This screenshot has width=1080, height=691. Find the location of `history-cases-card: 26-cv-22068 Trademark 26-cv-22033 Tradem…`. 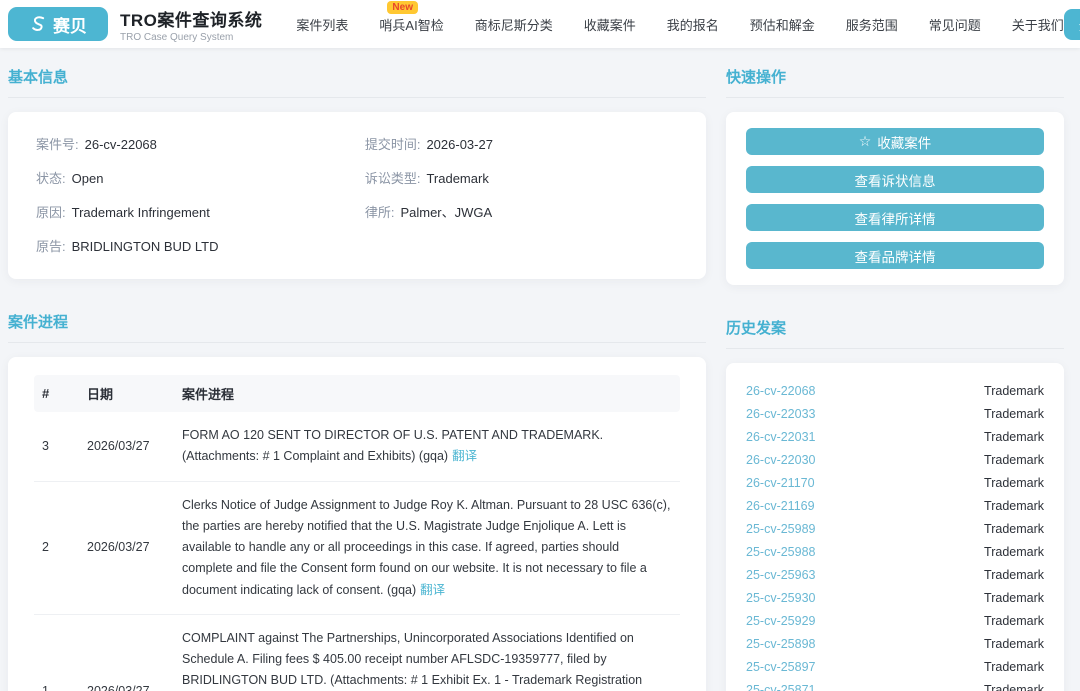

history-cases-card: 26-cv-22068 Trademark 26-cv-22033 Tradem… is located at coordinates (895, 527).